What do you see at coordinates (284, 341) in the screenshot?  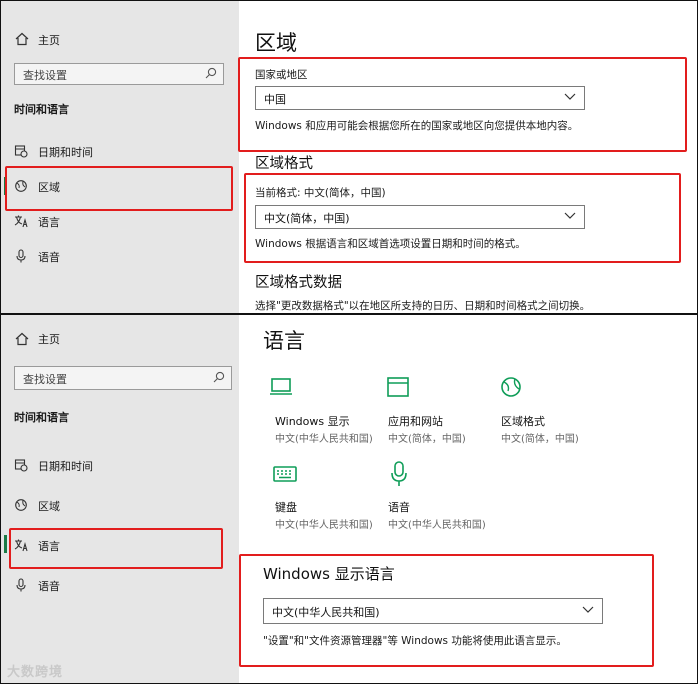 I see `page-title: 语言` at bounding box center [284, 341].